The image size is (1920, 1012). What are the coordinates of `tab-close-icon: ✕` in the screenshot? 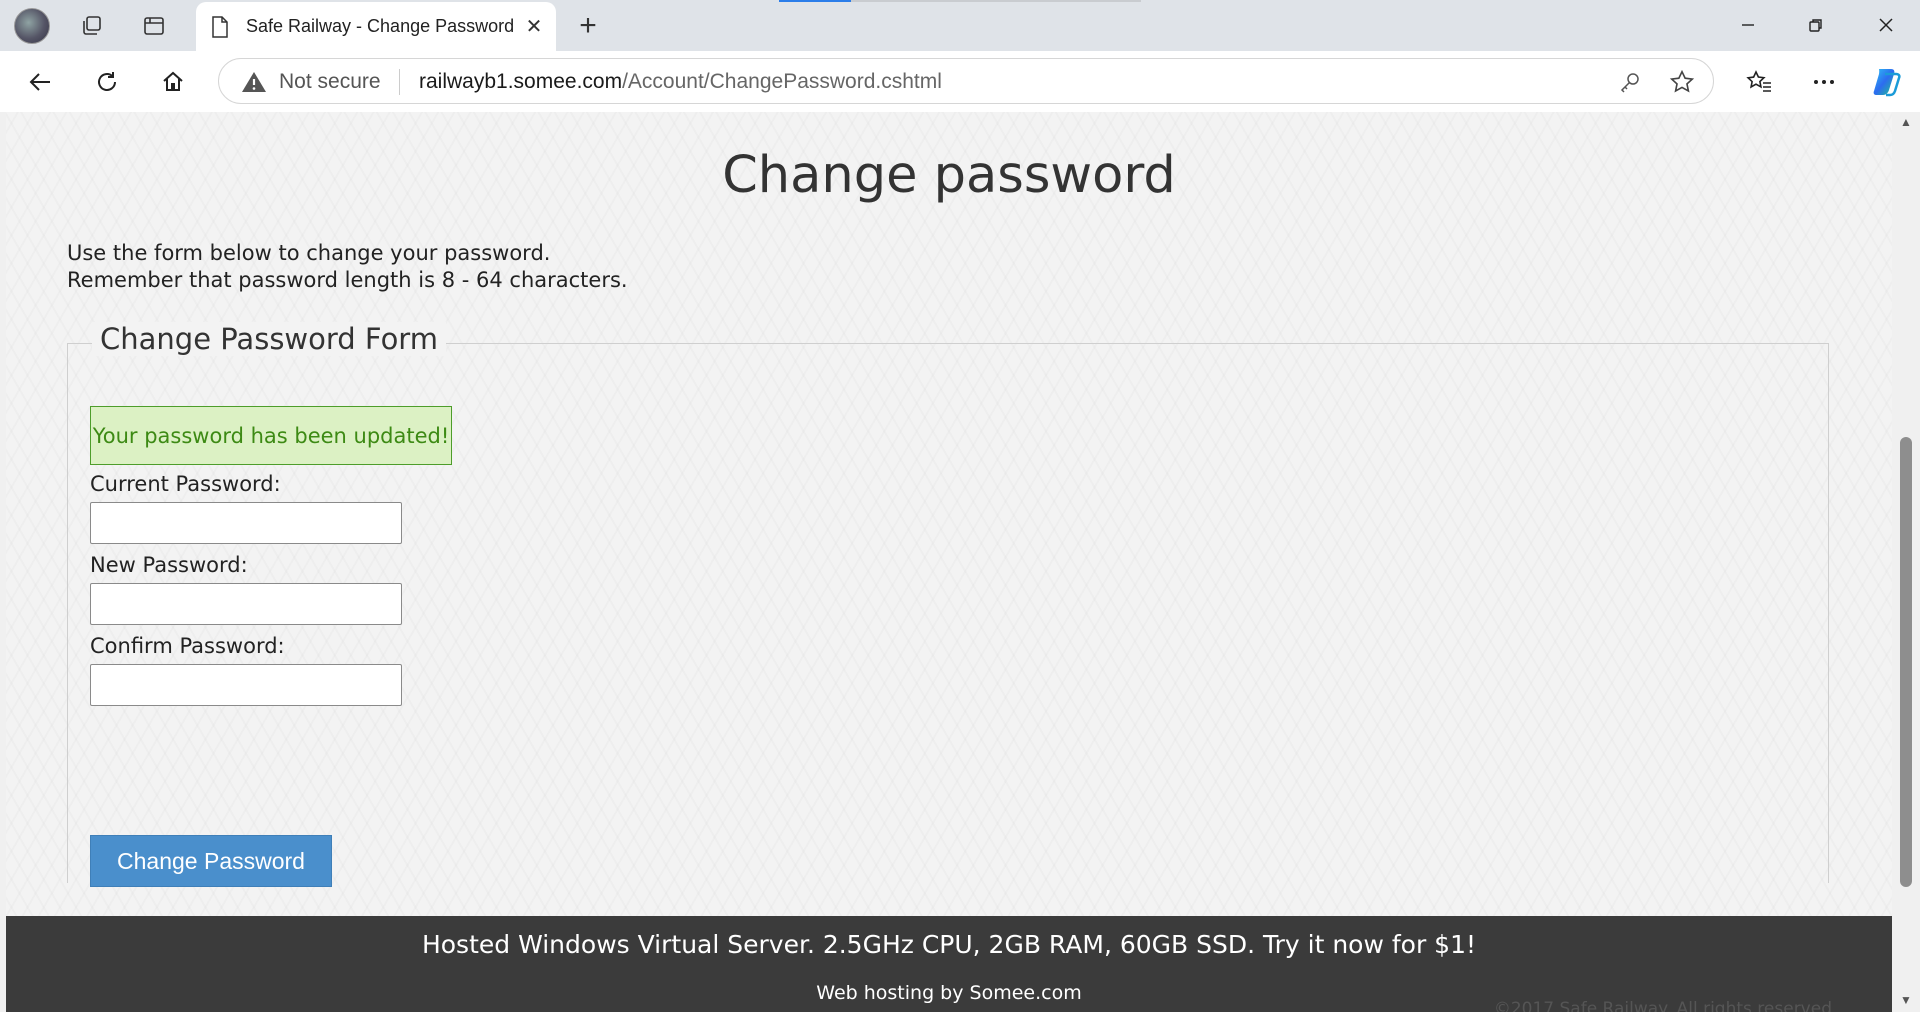 It's located at (534, 26).